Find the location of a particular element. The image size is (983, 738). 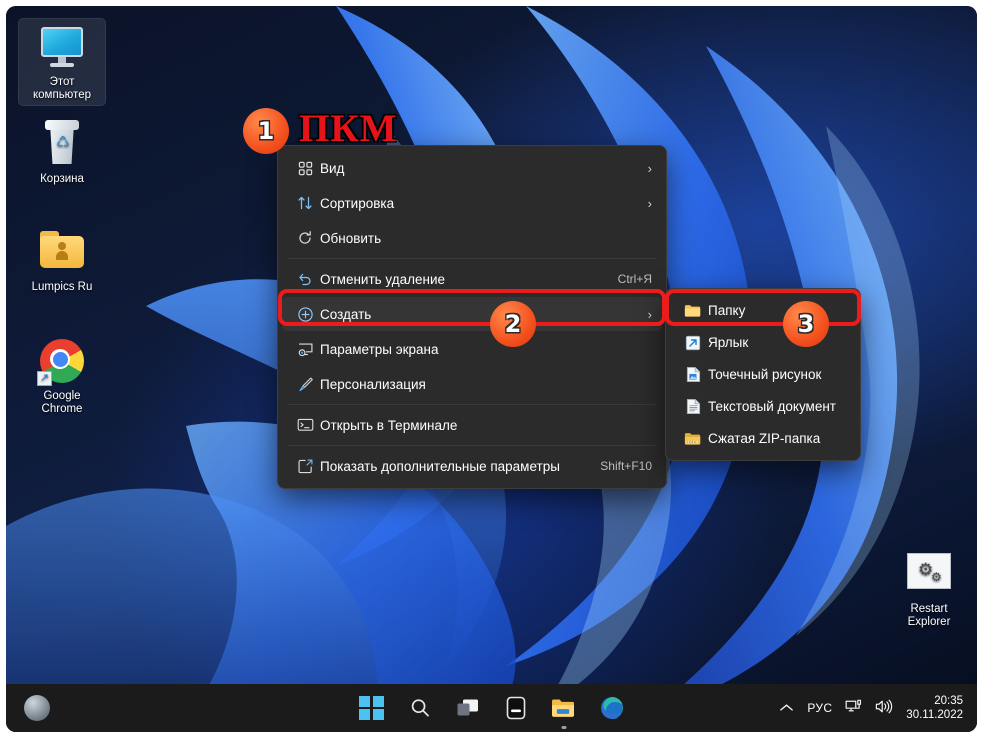

desktop-icon-label: Этот компьютер is located at coordinates (62, 88).